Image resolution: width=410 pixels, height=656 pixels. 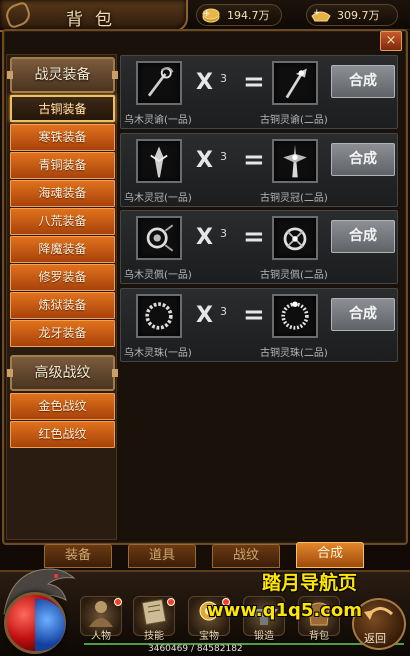 What do you see at coordinates (62, 333) in the screenshot?
I see `sidebar-item-dragon-tooth-gear: 龙牙装备` at bounding box center [62, 333].